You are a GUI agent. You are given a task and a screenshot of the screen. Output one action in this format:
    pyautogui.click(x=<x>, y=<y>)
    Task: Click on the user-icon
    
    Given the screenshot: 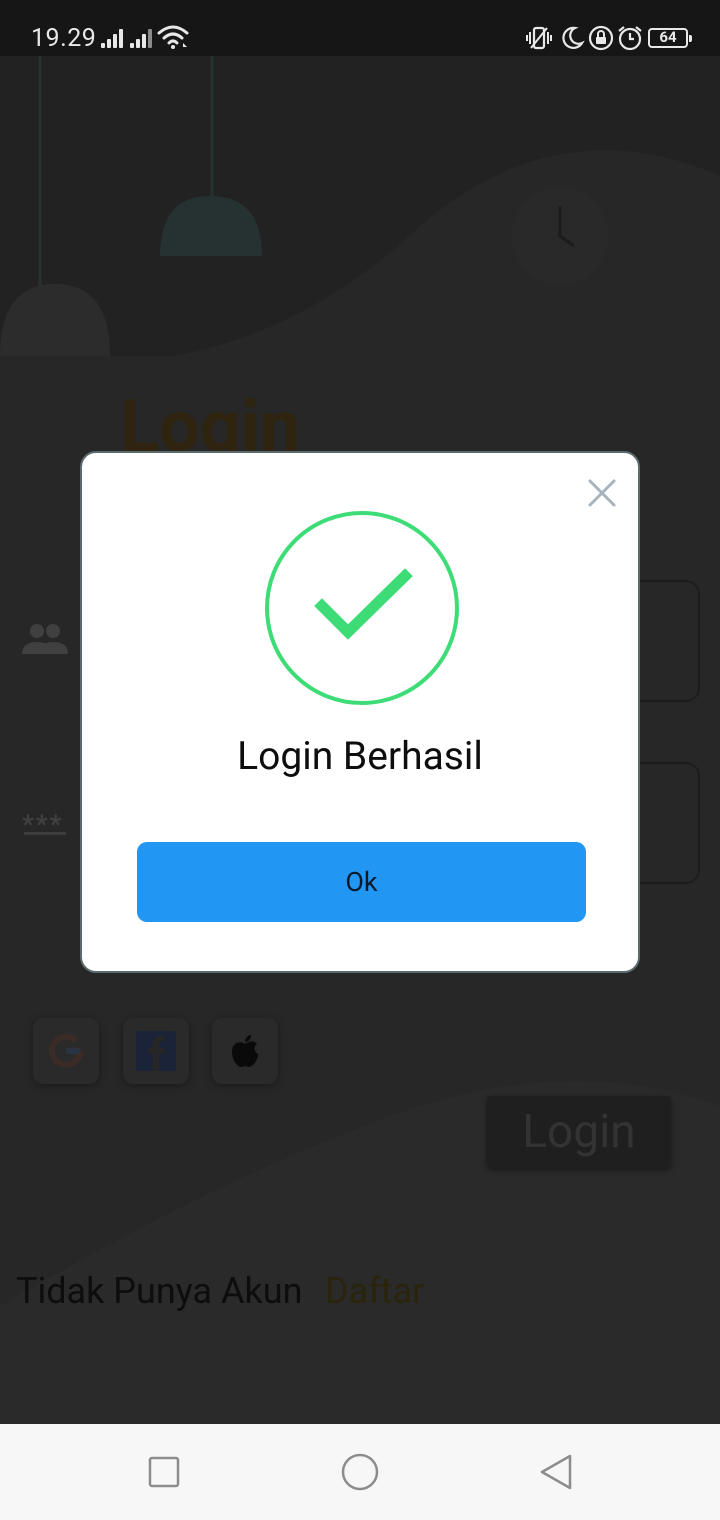 What is the action you would take?
    pyautogui.click(x=45, y=639)
    